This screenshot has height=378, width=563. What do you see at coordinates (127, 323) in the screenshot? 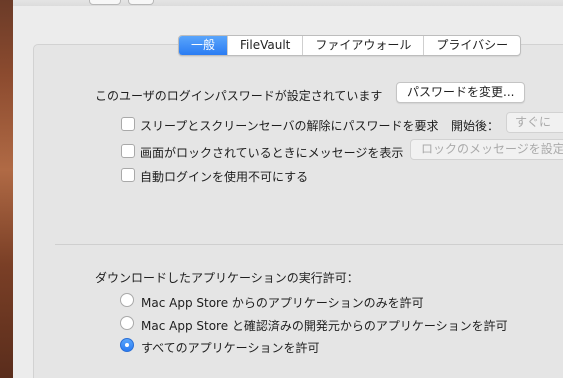
I see `allow-identified-developers-radio` at bounding box center [127, 323].